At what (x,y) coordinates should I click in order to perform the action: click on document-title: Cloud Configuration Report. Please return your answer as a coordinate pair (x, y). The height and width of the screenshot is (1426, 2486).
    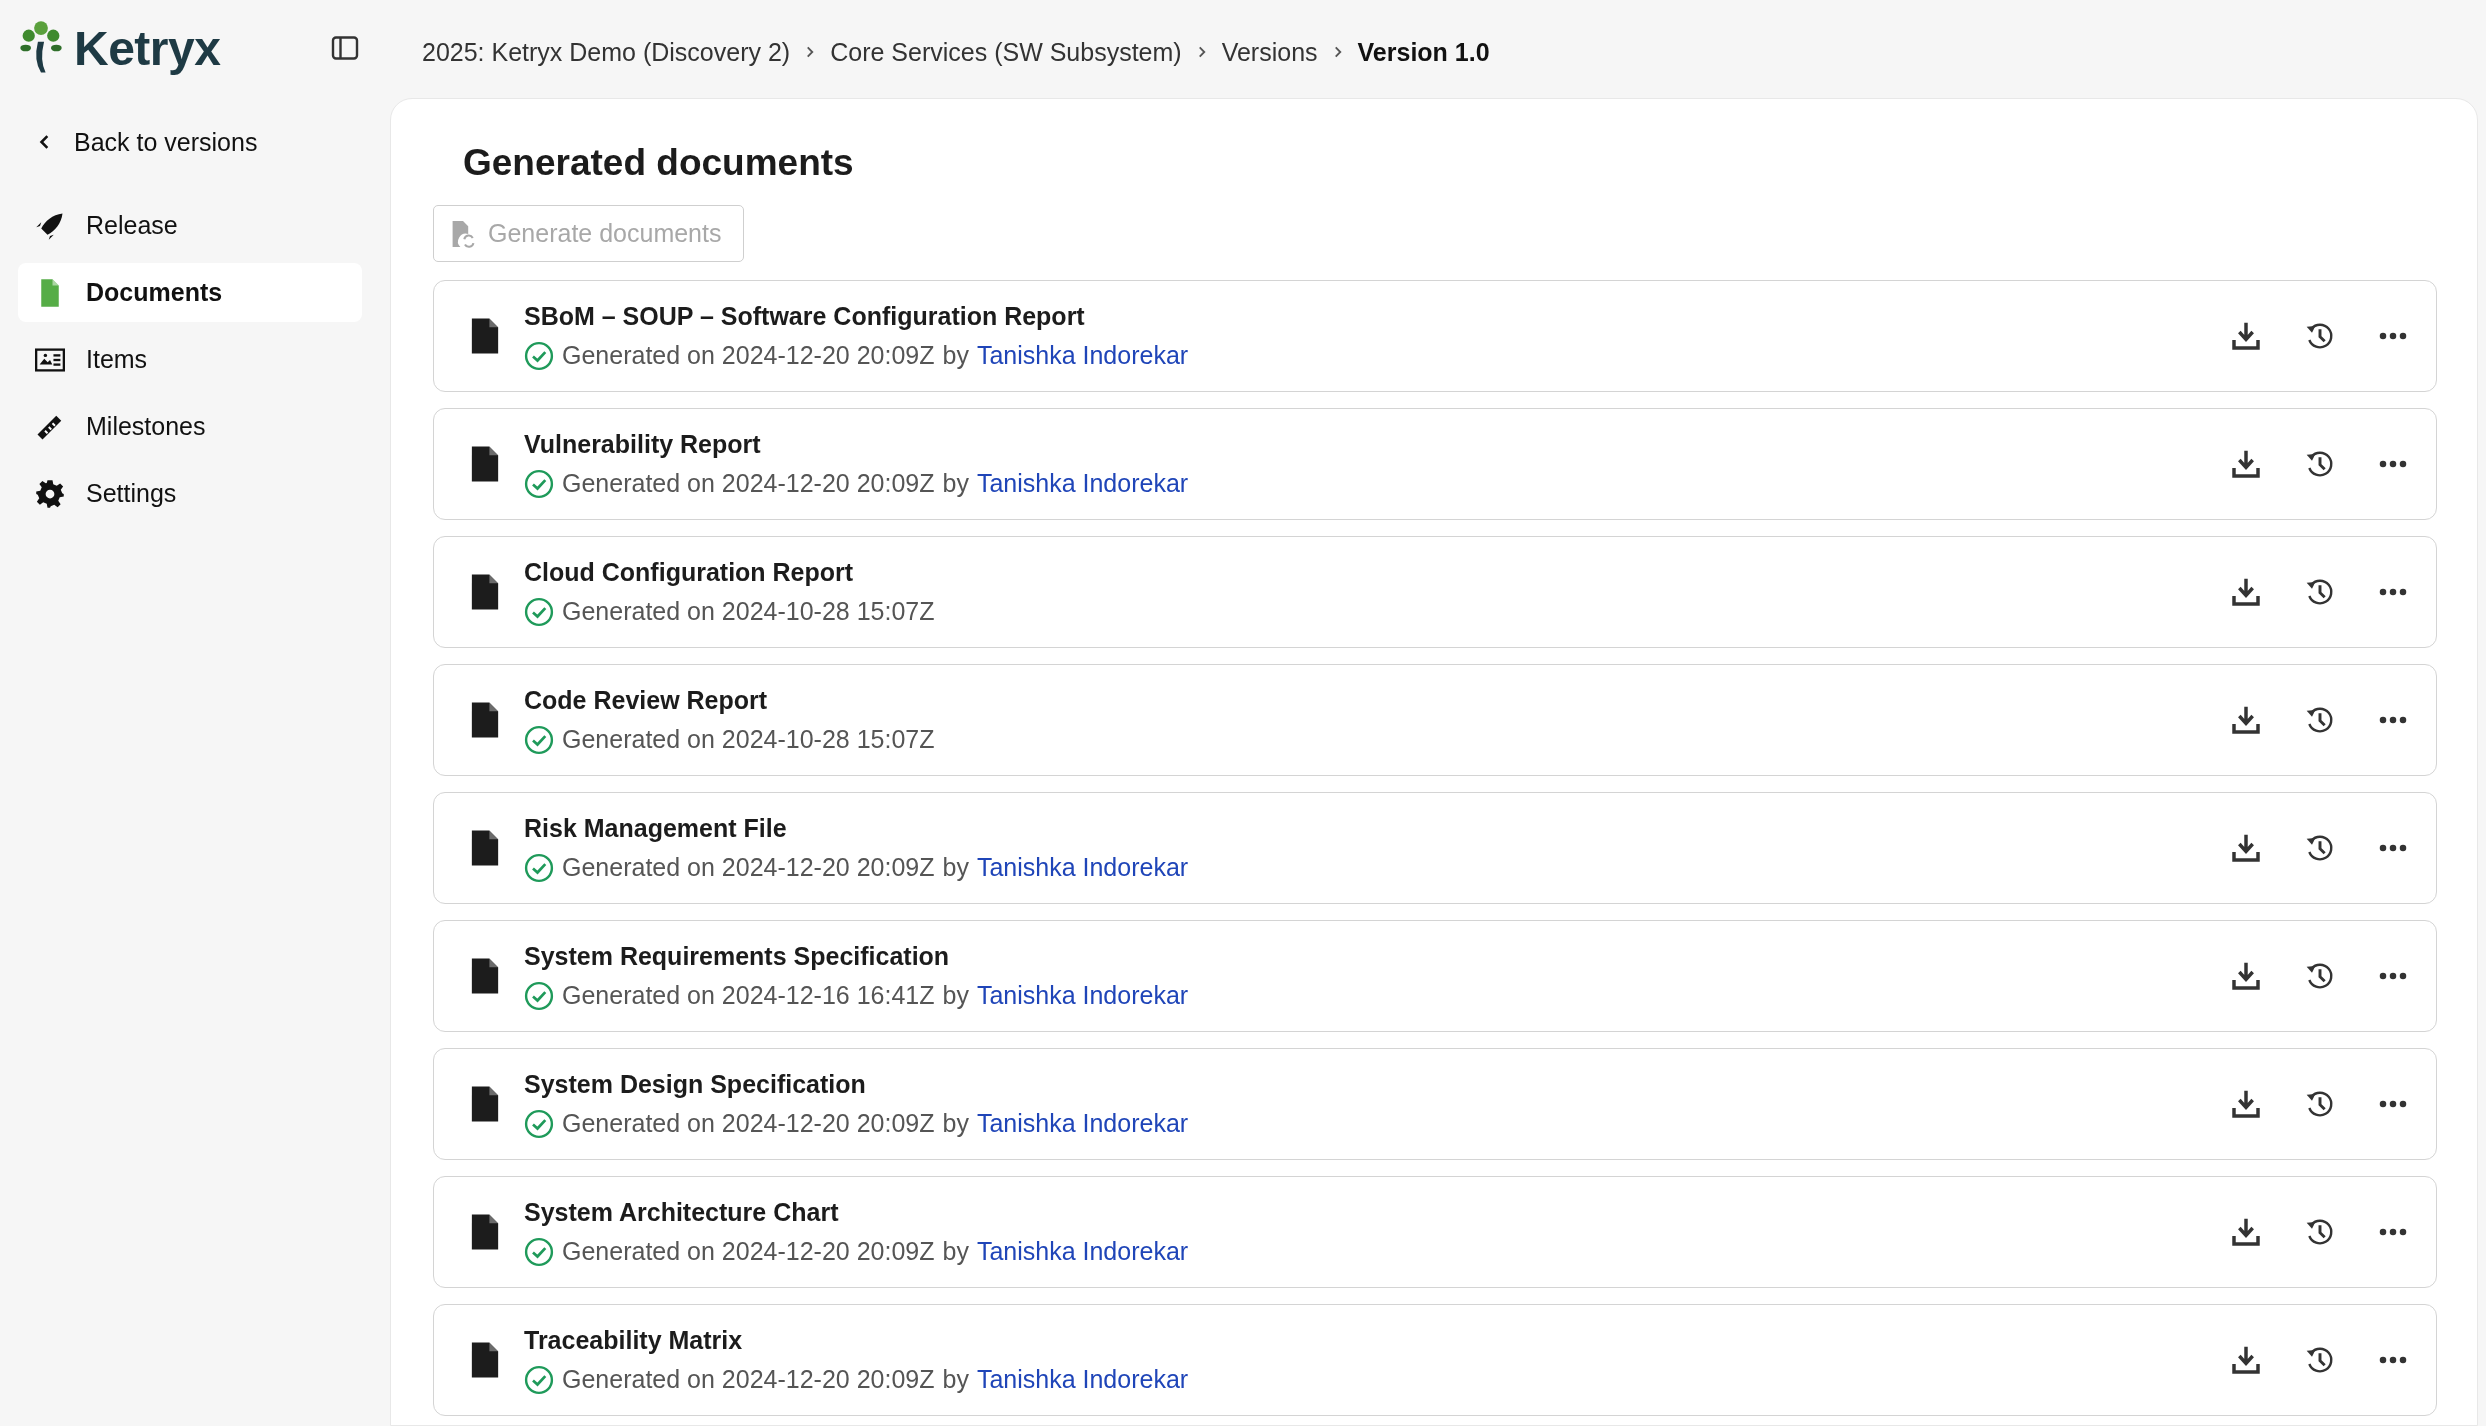
    Looking at the image, I should click on (689, 572).